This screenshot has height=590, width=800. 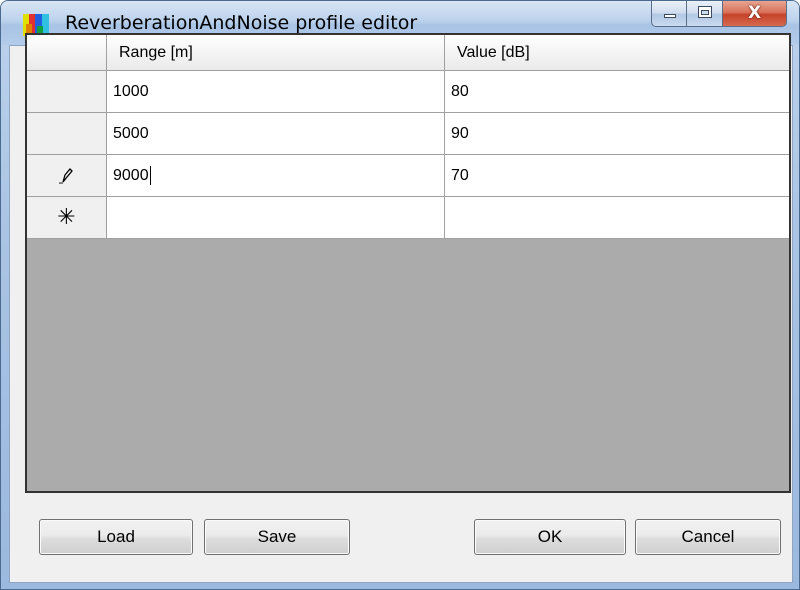 What do you see at coordinates (116, 537) in the screenshot?
I see `load-button: Load` at bounding box center [116, 537].